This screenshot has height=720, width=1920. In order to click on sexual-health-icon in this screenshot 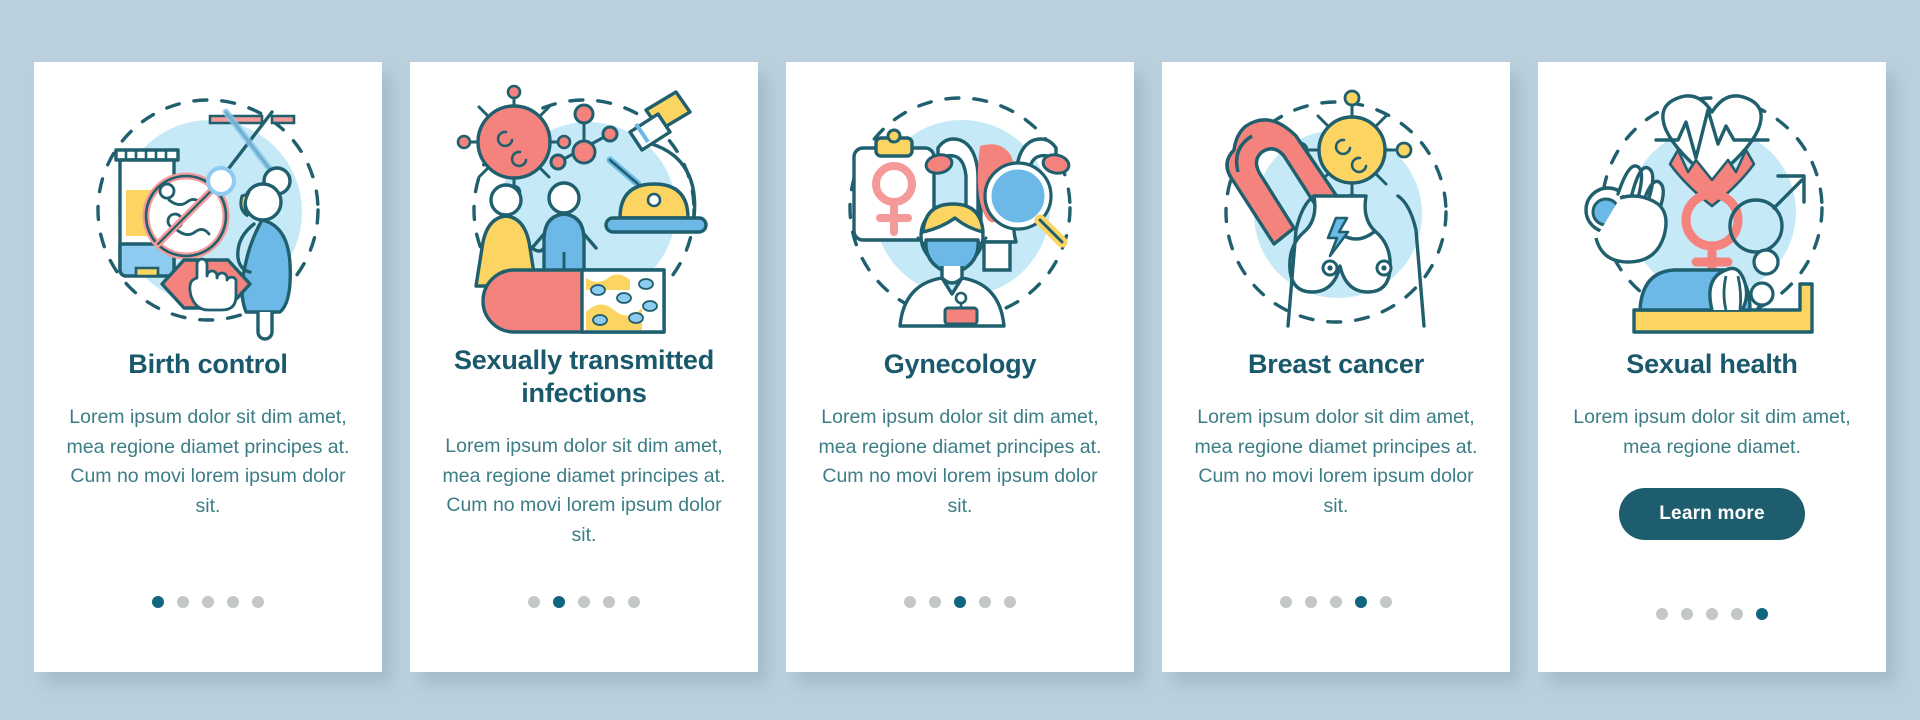, I will do `click(1712, 213)`.